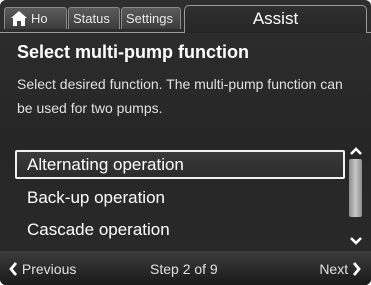 This screenshot has height=285, width=371. I want to click on list-item-label: Cascade operation, so click(98, 229).